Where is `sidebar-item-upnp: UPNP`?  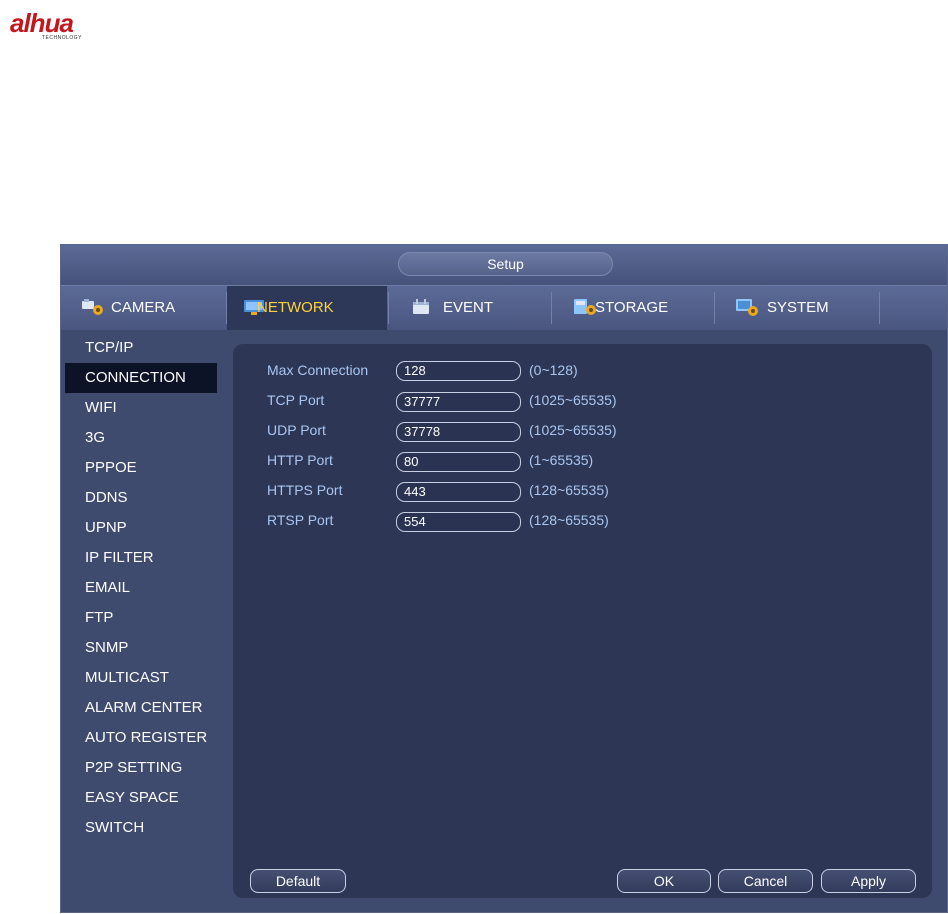
sidebar-item-upnp: UPNP is located at coordinates (141, 528).